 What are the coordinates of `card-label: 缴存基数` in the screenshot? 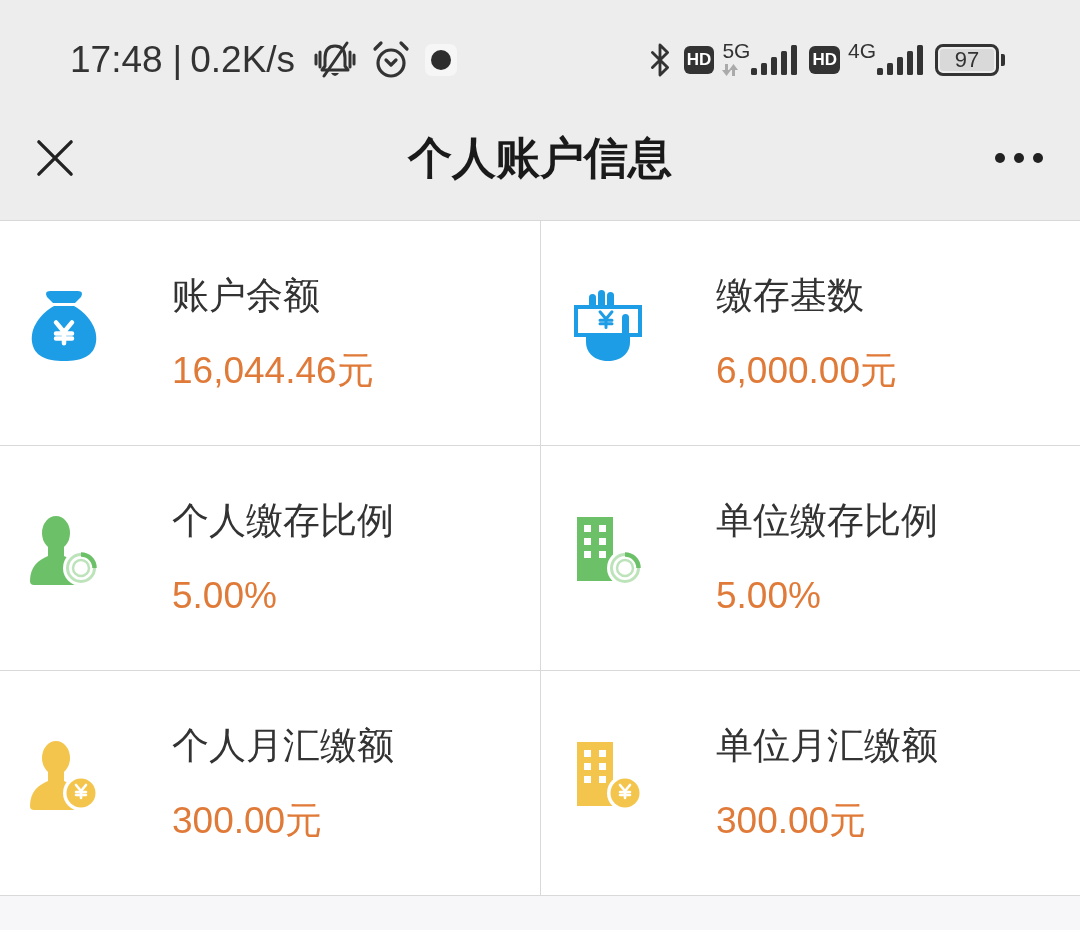 It's located at (790, 295).